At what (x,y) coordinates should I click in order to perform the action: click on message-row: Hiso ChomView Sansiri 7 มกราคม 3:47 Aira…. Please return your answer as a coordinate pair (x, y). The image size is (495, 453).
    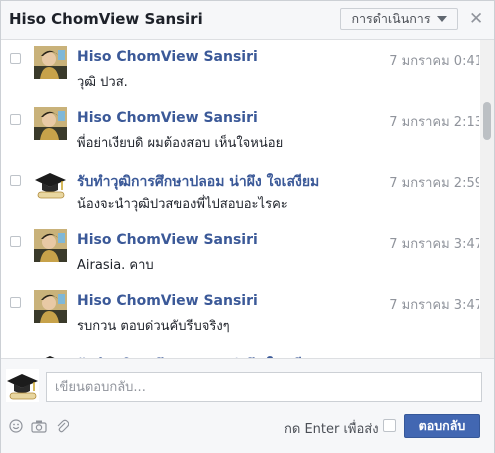
    Looking at the image, I should click on (240, 253).